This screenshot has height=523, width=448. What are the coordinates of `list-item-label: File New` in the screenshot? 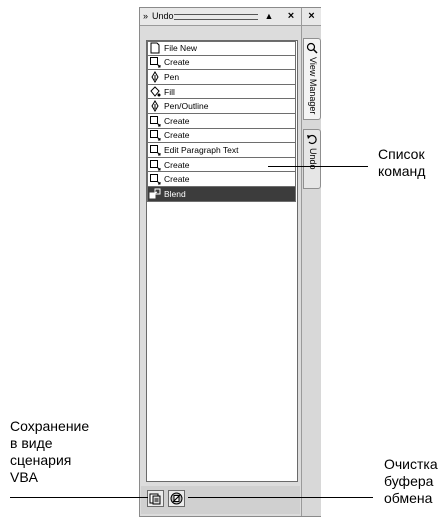 It's located at (181, 48).